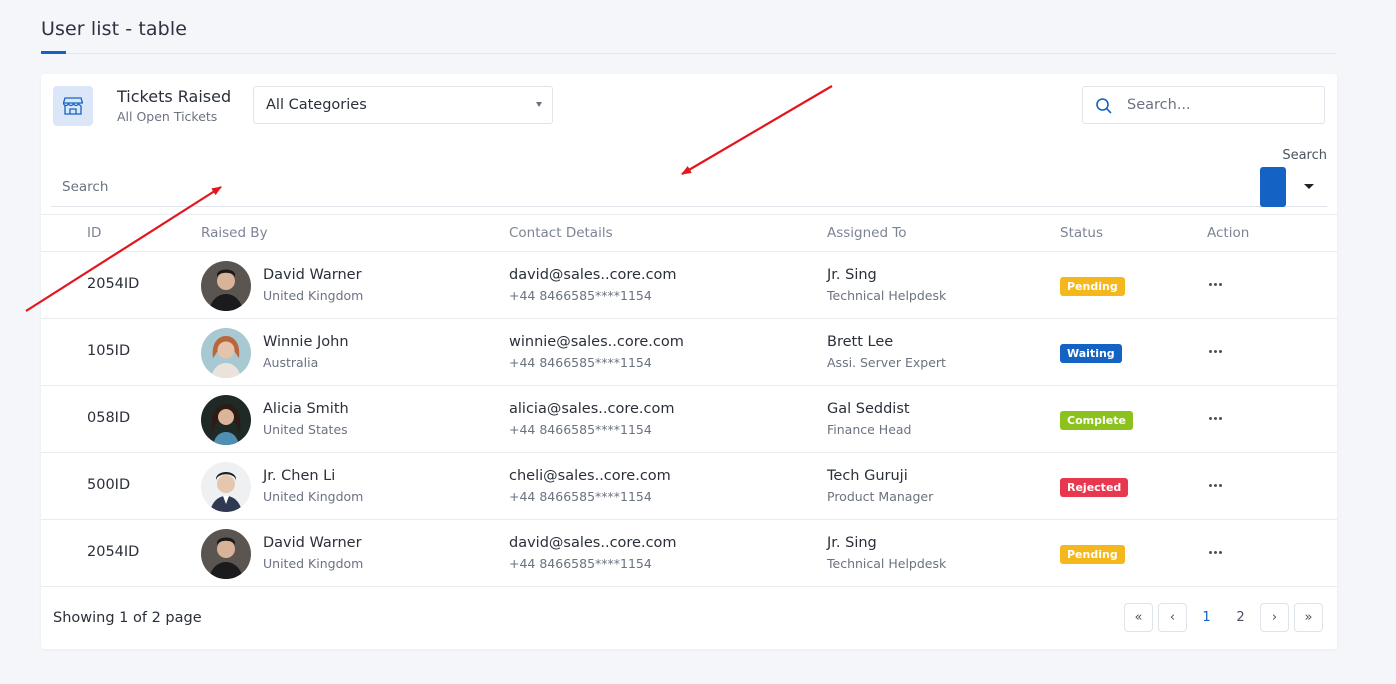 This screenshot has height=684, width=1396. Describe the element at coordinates (109, 485) in the screenshot. I see `ticket-id: 500ID` at that location.